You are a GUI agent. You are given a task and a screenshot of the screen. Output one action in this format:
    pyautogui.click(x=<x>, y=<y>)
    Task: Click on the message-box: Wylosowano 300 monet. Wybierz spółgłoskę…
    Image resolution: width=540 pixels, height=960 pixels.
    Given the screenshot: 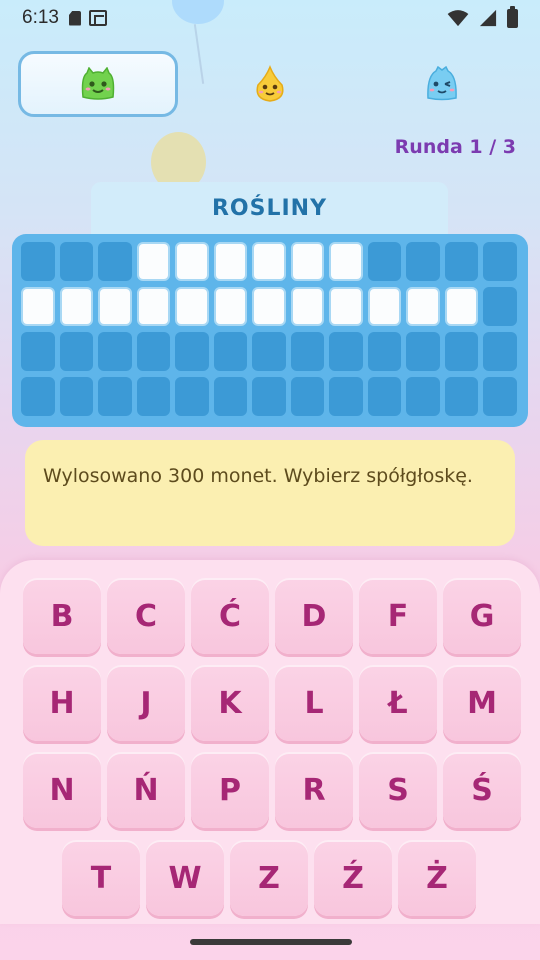 What is the action you would take?
    pyautogui.click(x=270, y=493)
    